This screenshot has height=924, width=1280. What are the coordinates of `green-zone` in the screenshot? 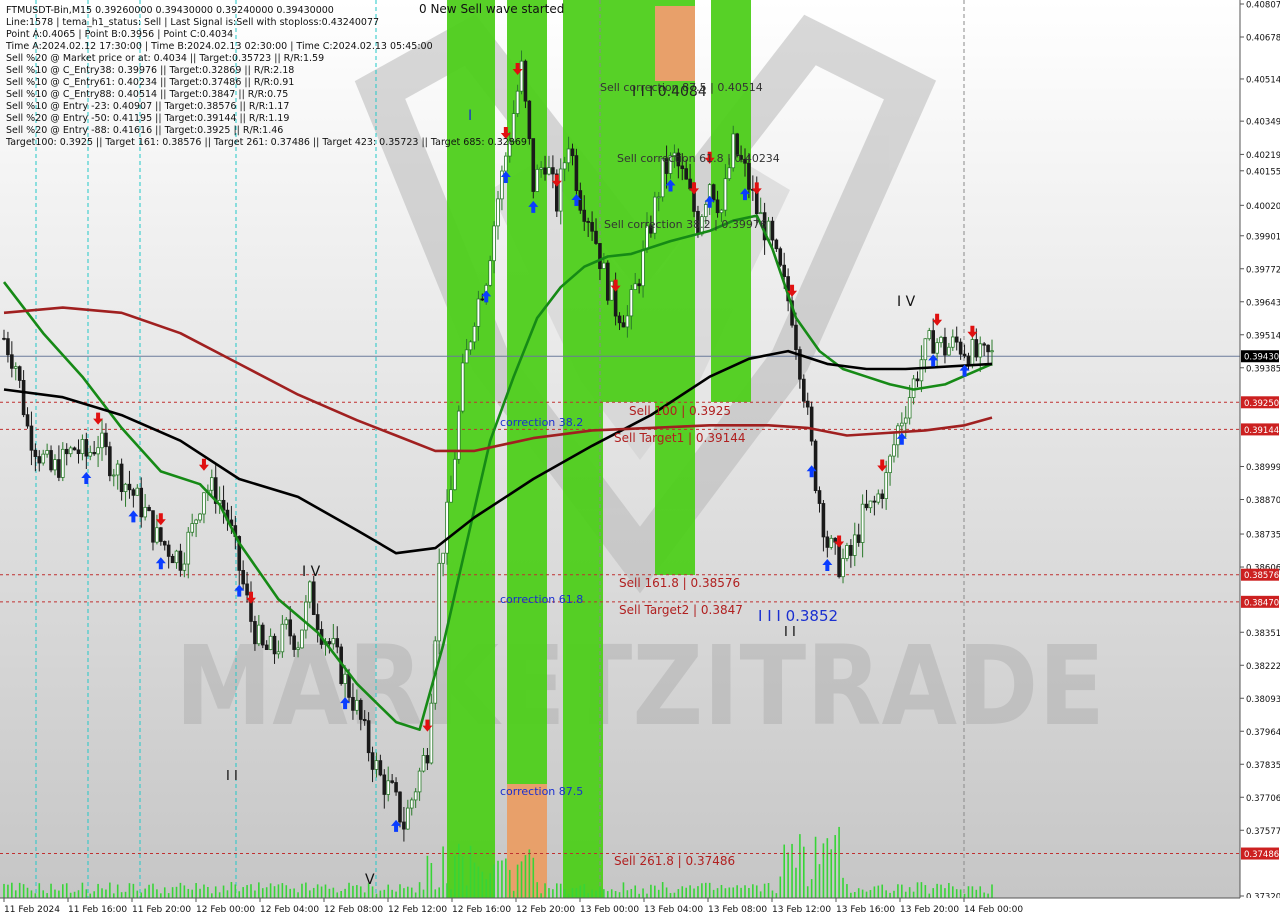 It's located at (629, 201).